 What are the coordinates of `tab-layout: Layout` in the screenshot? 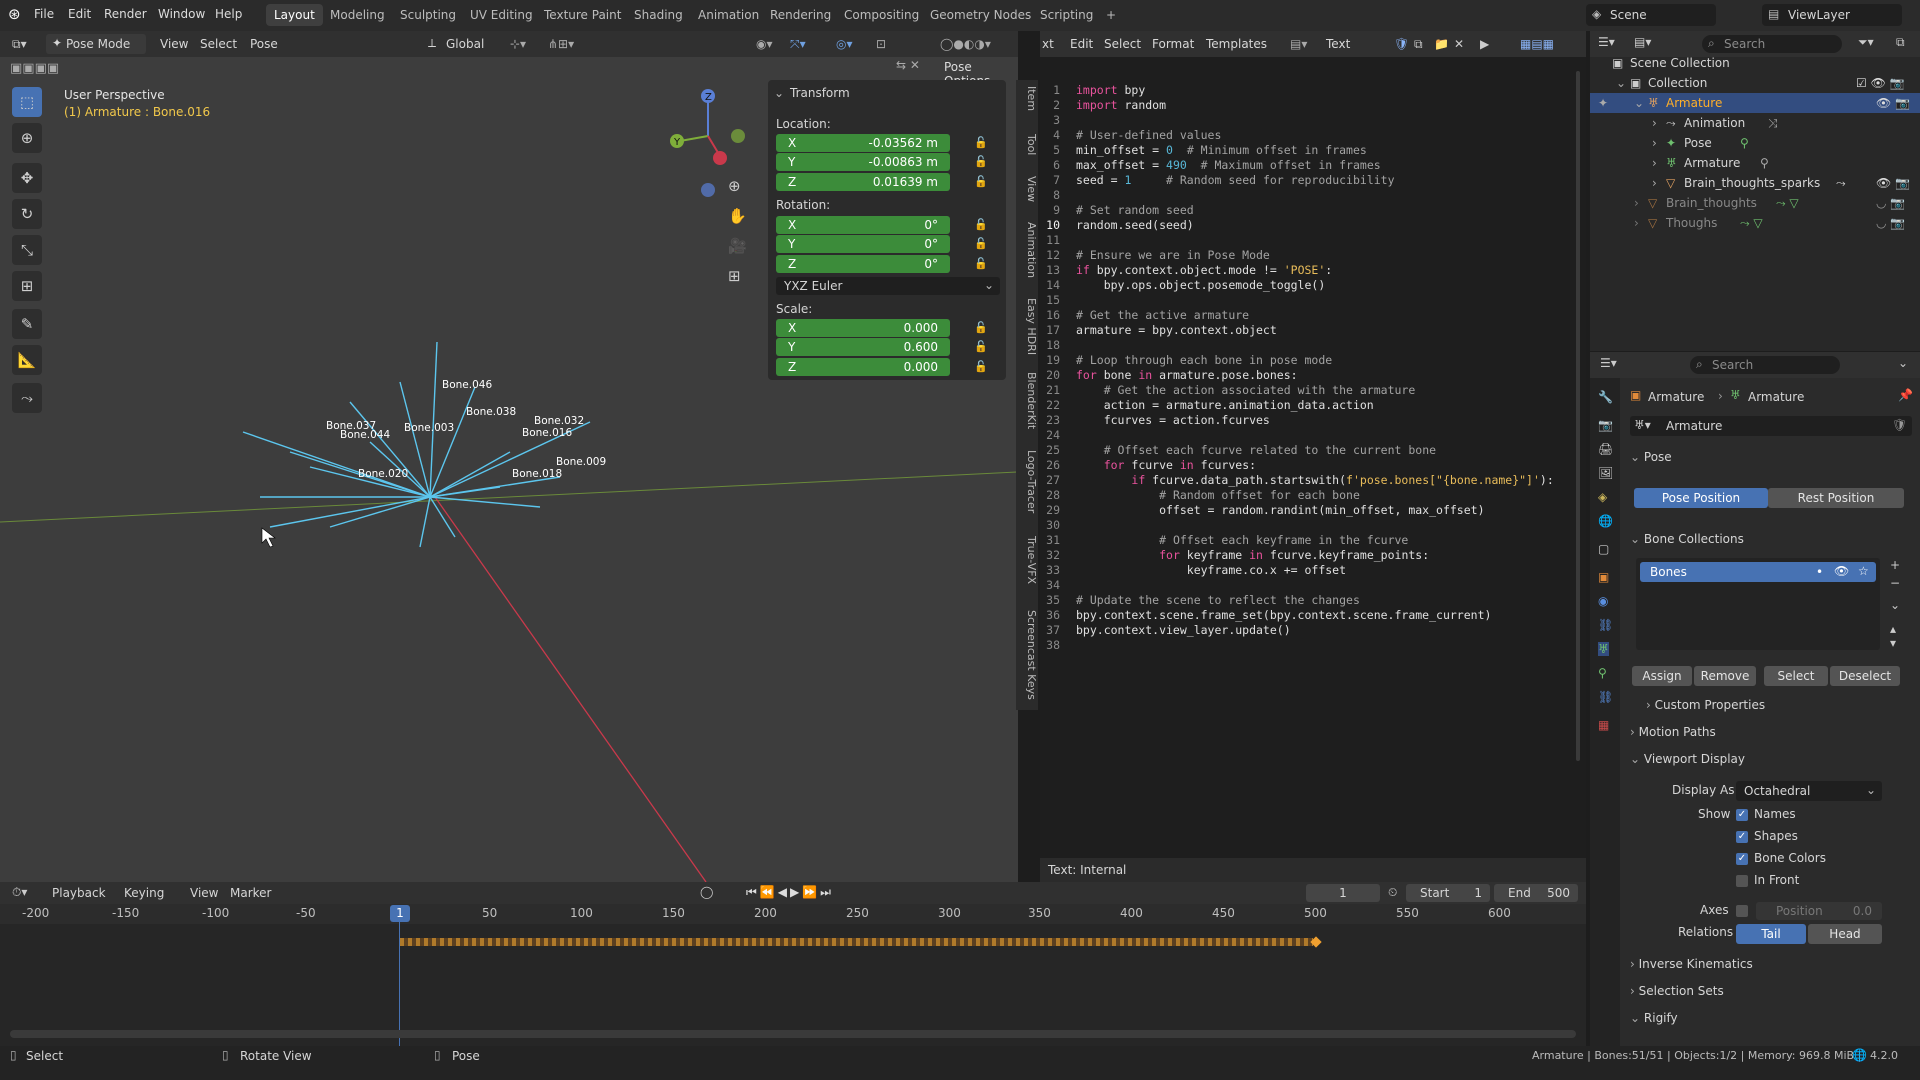 It's located at (294, 15).